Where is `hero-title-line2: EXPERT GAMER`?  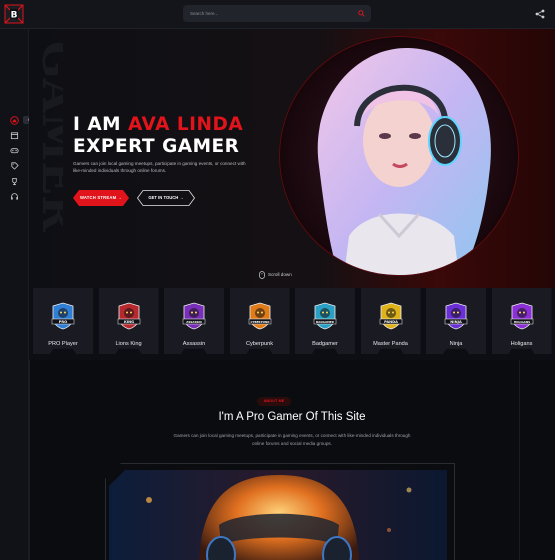 hero-title-line2: EXPERT GAMER is located at coordinates (156, 146).